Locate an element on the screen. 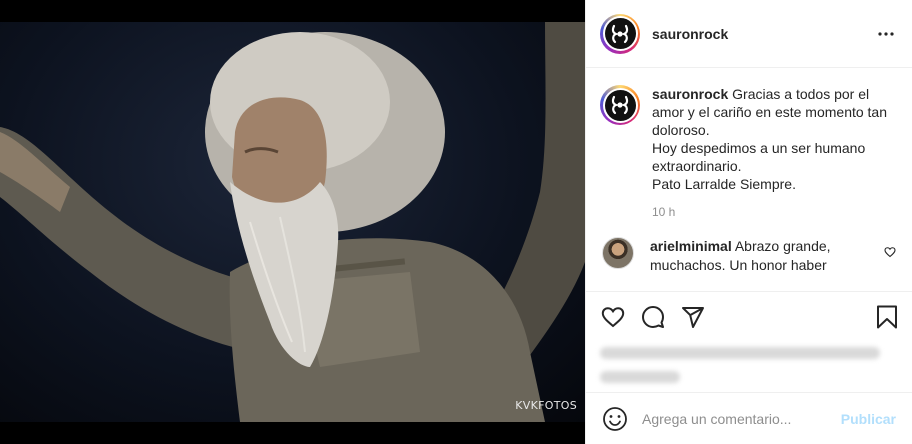  profile-avatar is located at coordinates (620, 33).